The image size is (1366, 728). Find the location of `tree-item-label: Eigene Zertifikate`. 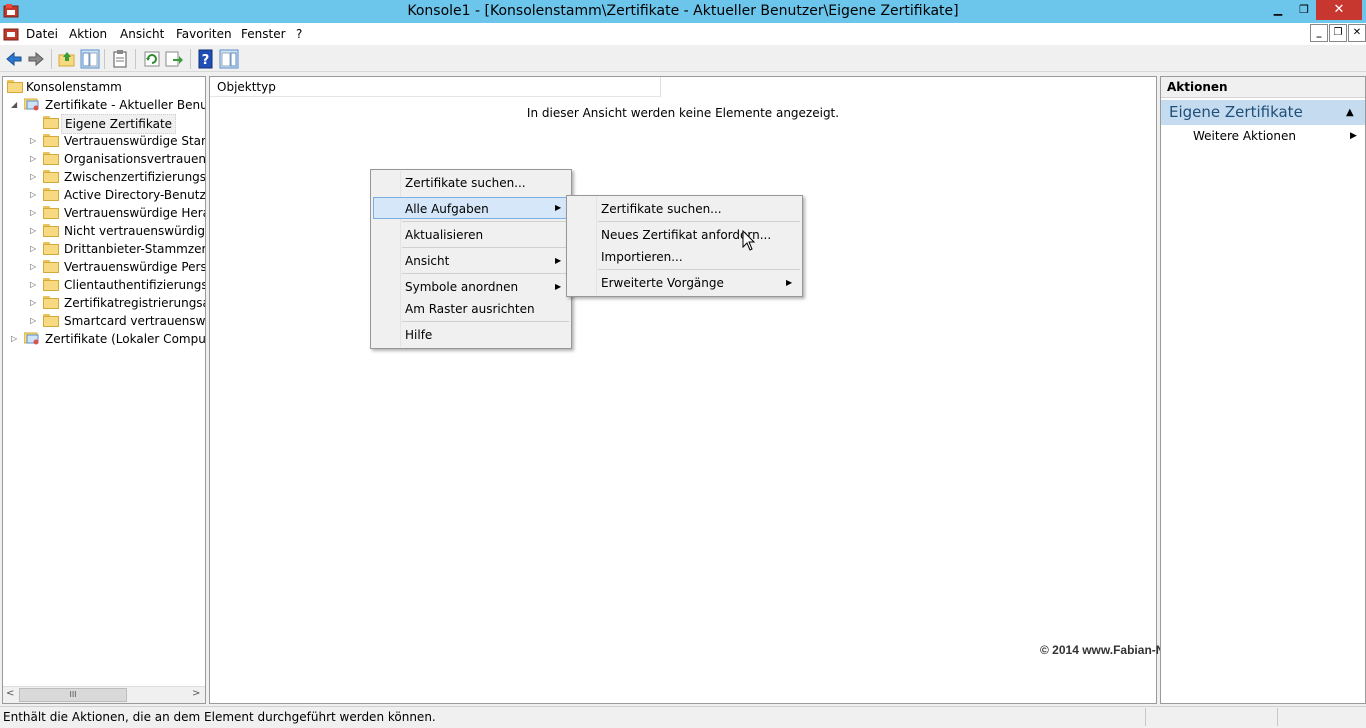

tree-item-label: Eigene Zertifikate is located at coordinates (119, 124).